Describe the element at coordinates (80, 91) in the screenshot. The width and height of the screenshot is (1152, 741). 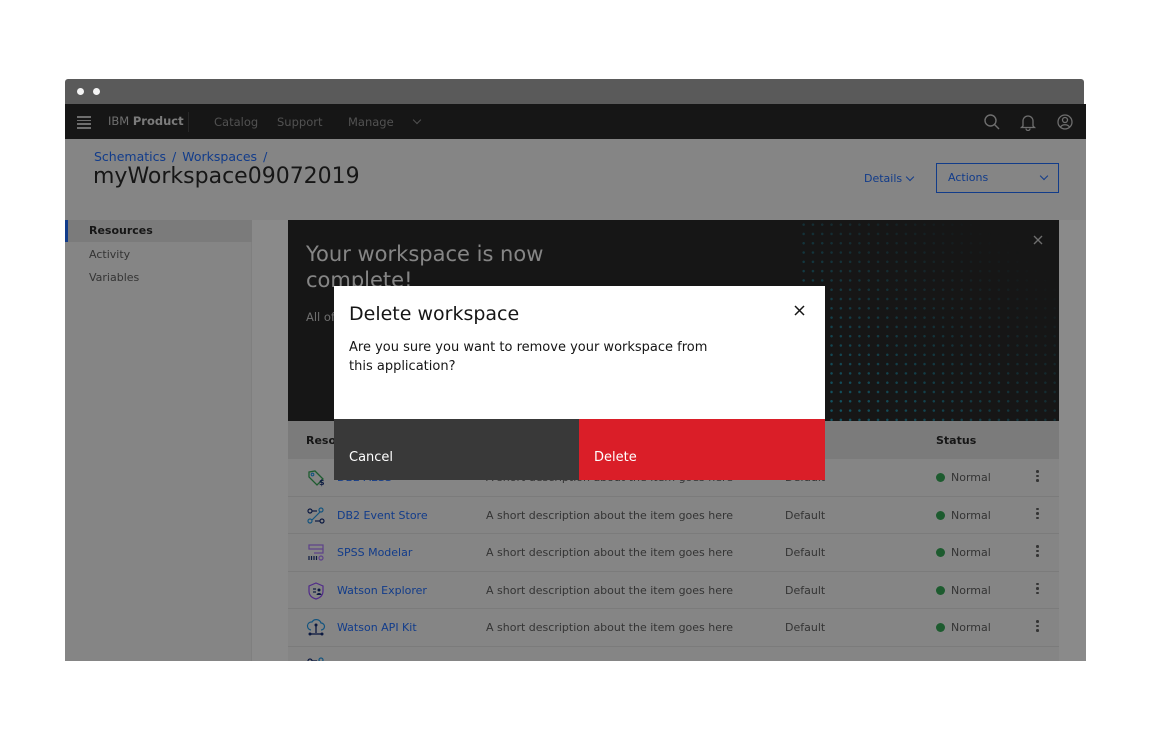
I see `window-dot-close` at that location.